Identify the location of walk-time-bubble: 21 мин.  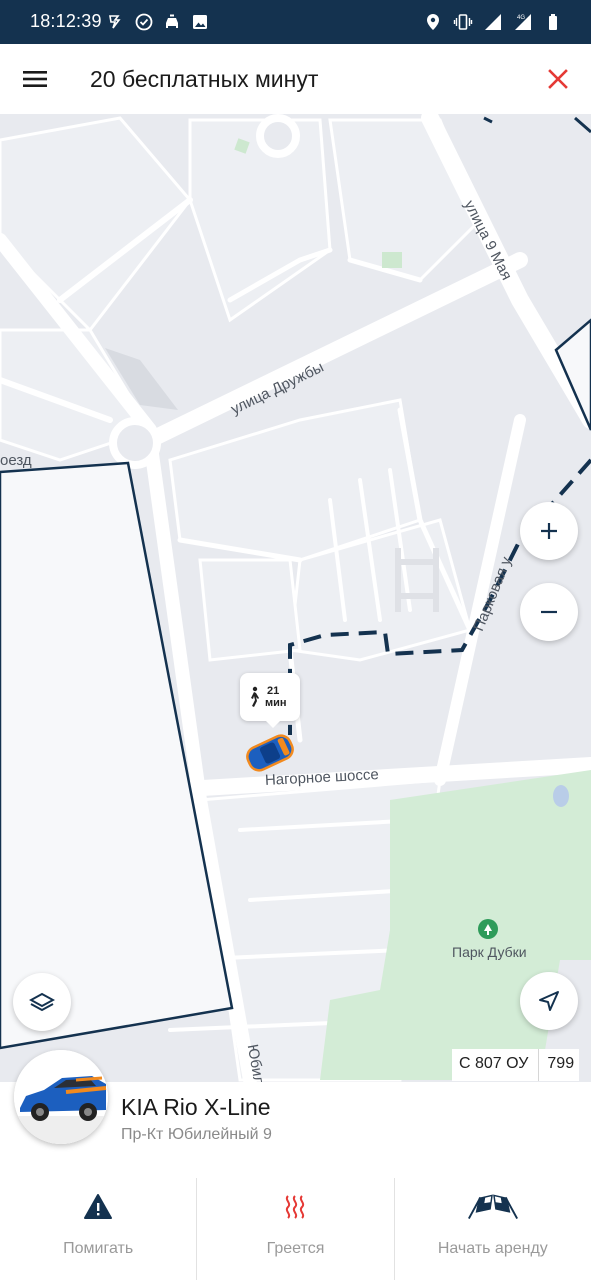
(270, 700).